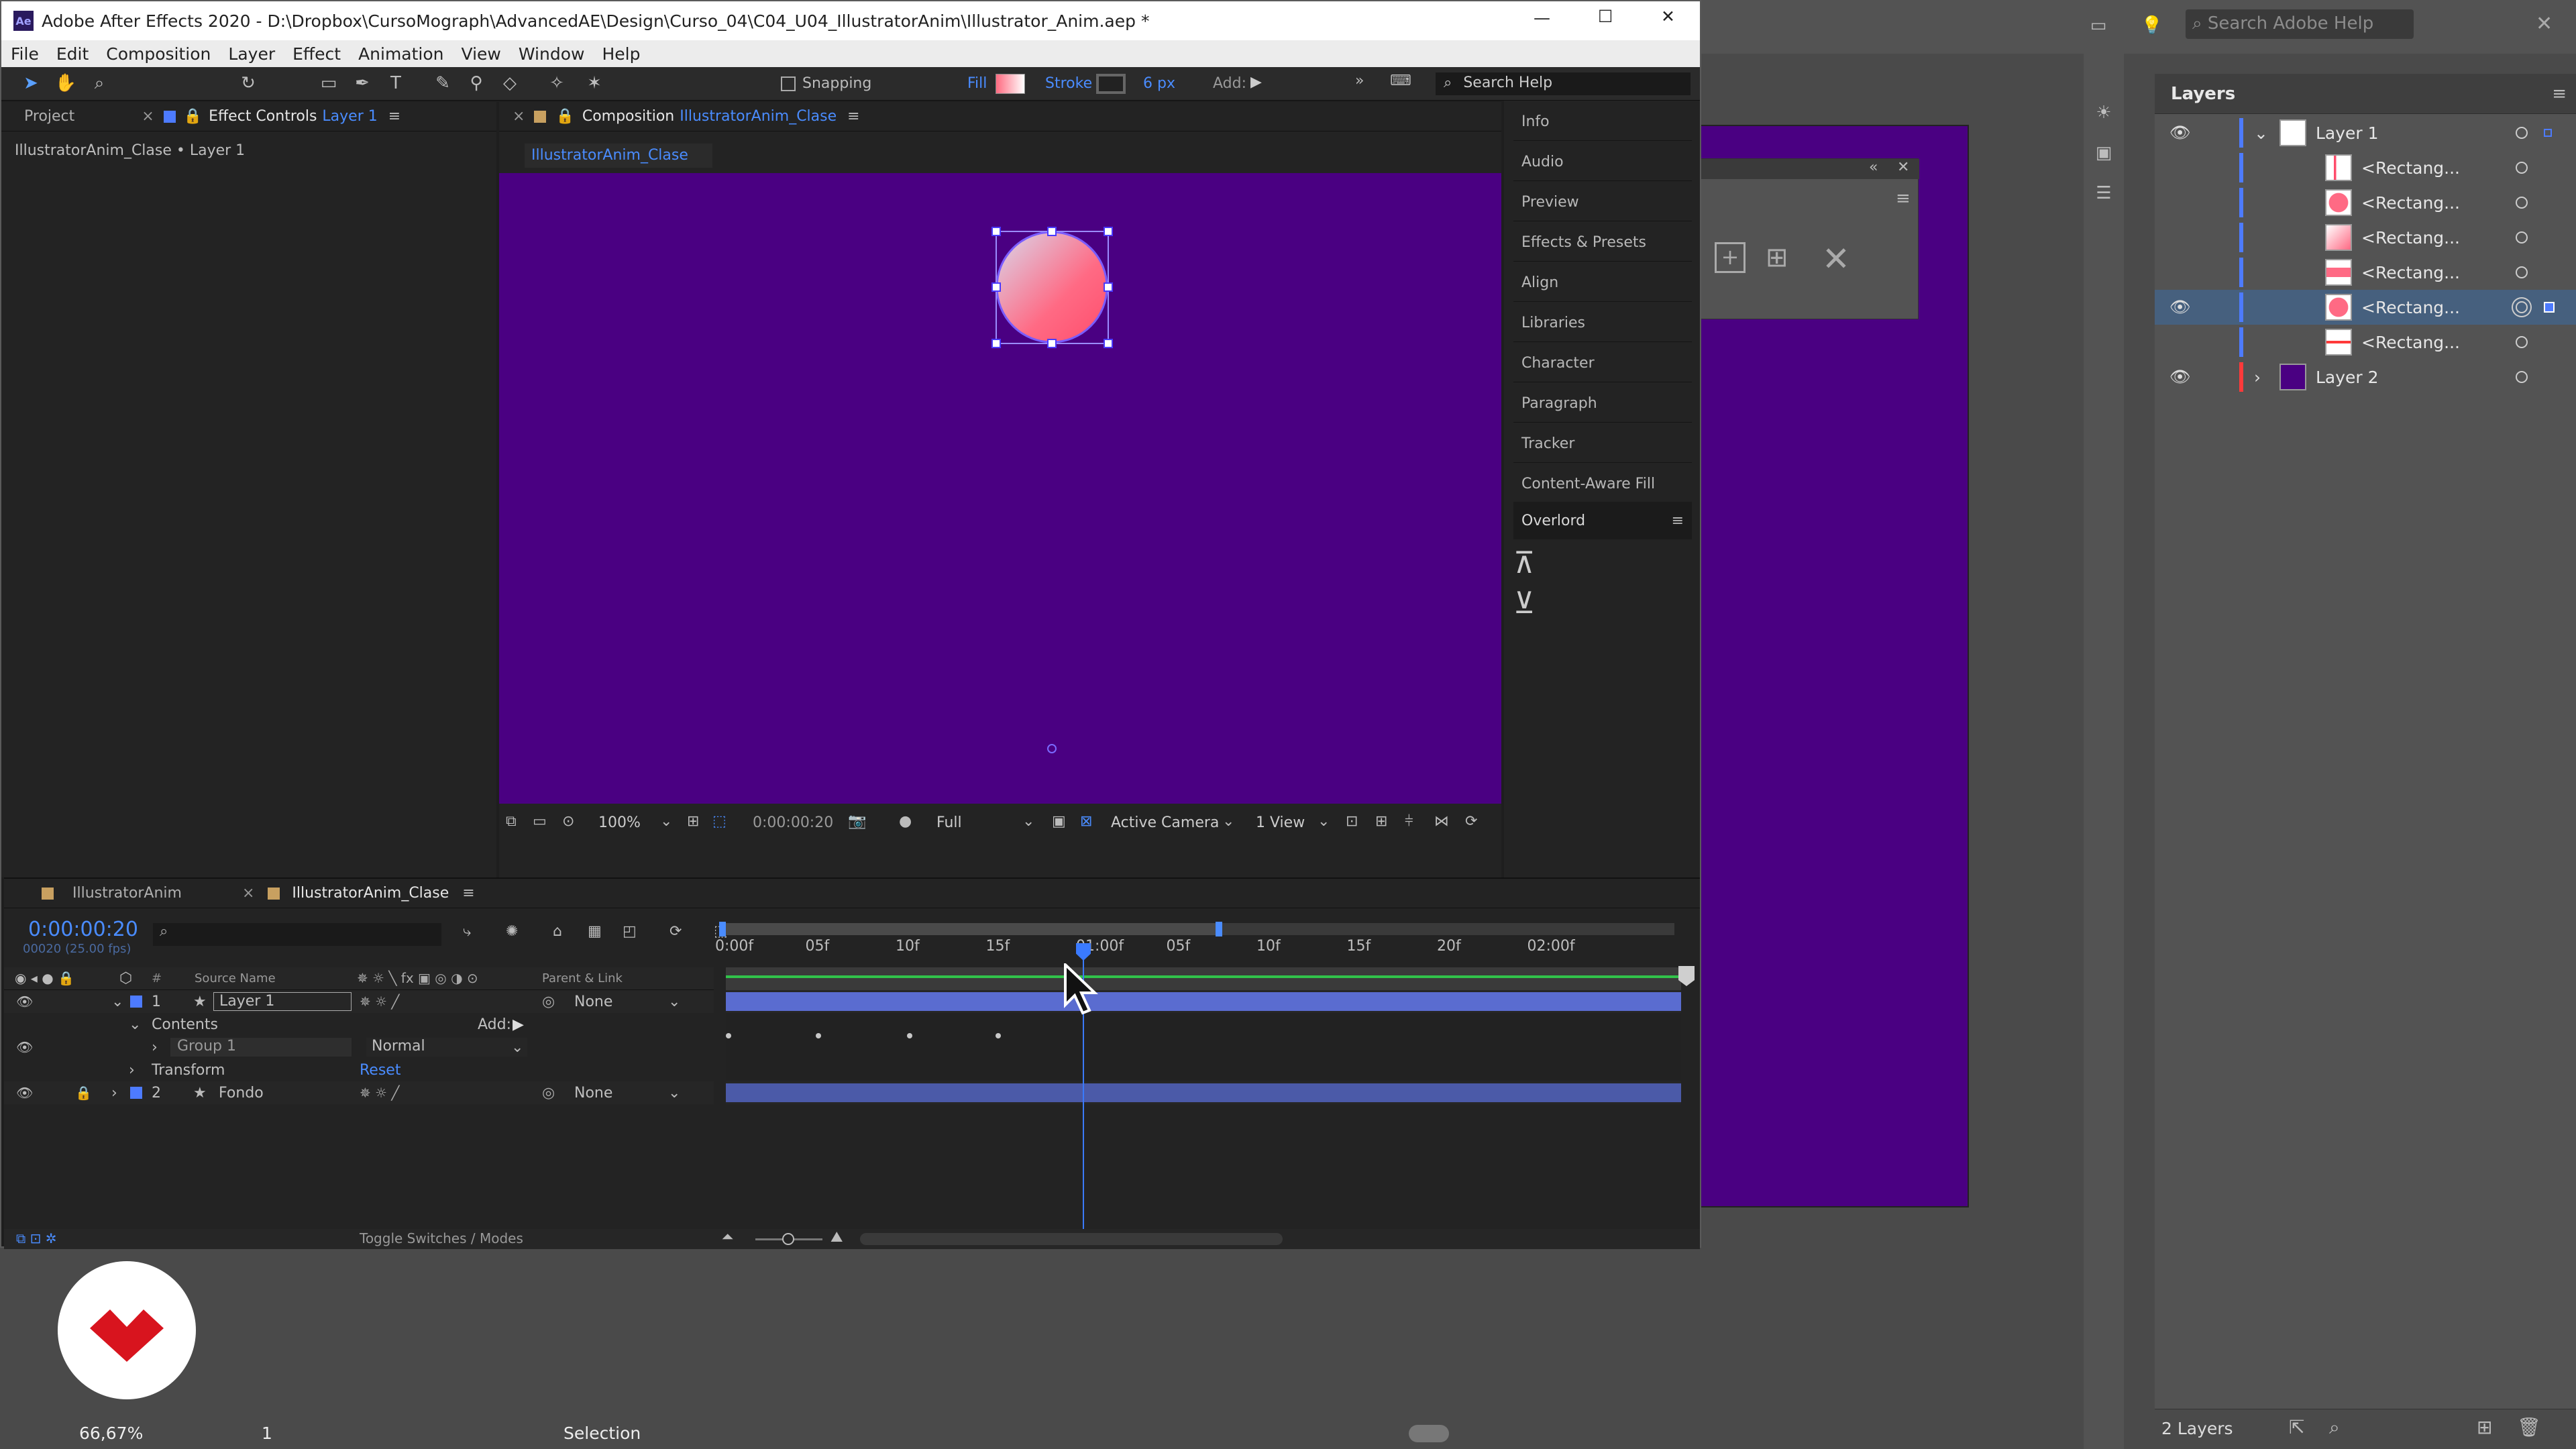  I want to click on ai-close-icon: ✕, so click(2544, 24).